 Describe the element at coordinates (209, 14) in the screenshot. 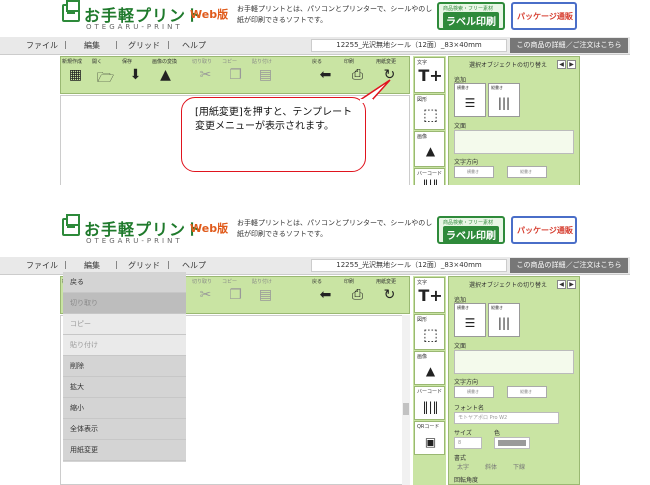

I see `app-title-suffix: Web版` at that location.